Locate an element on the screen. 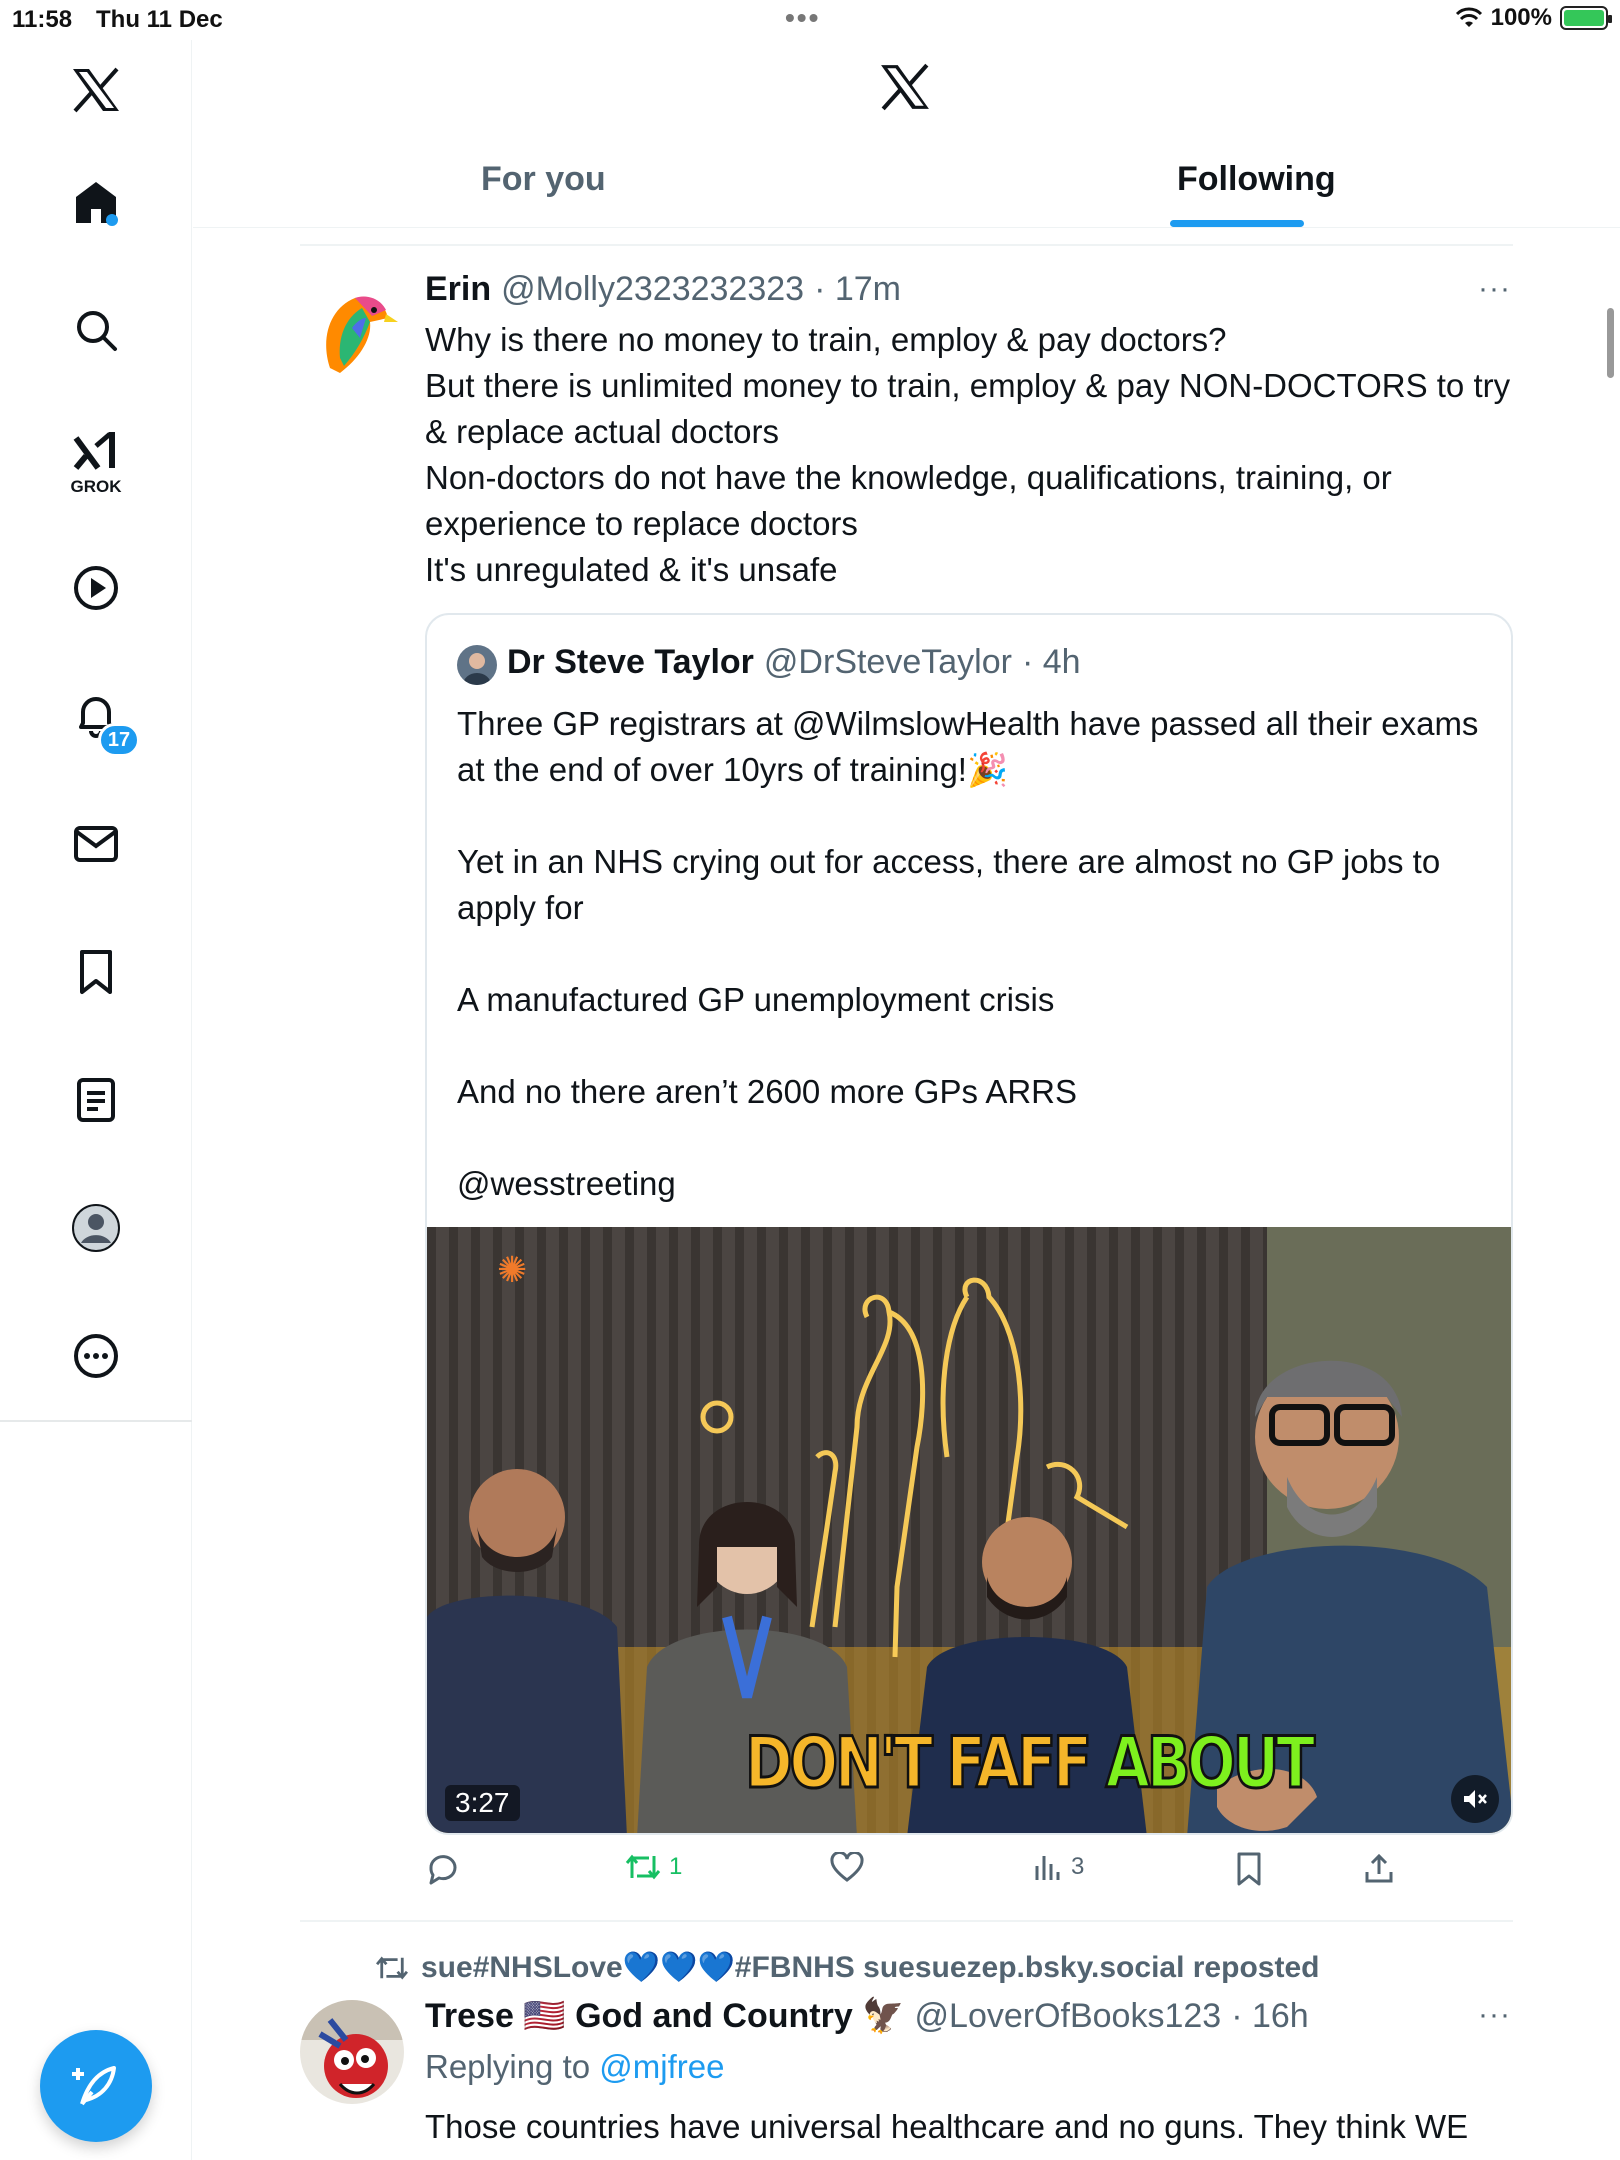 Image resolution: width=1620 pixels, height=2160 pixels. status-date: Thu 11 Dec is located at coordinates (159, 19).